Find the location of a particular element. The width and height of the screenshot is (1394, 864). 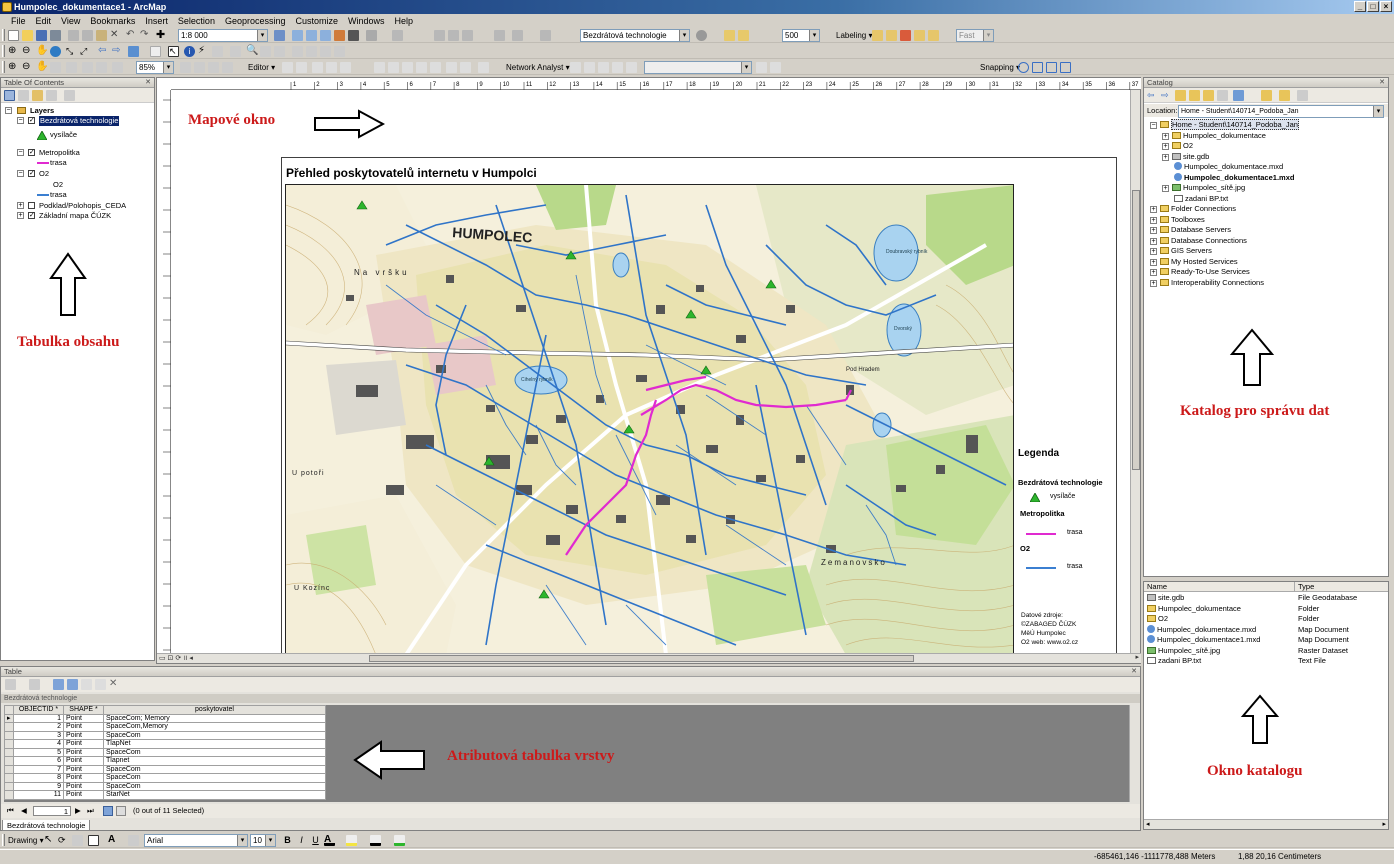

hyperlink-icon: ⚡ is located at coordinates (203, 51).